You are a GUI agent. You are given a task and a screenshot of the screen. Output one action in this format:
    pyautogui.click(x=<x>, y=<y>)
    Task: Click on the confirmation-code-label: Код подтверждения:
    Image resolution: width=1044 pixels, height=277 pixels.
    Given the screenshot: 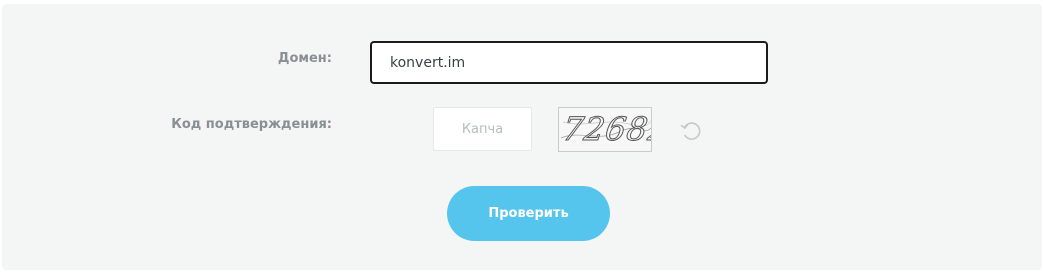 What is the action you would take?
    pyautogui.click(x=251, y=124)
    